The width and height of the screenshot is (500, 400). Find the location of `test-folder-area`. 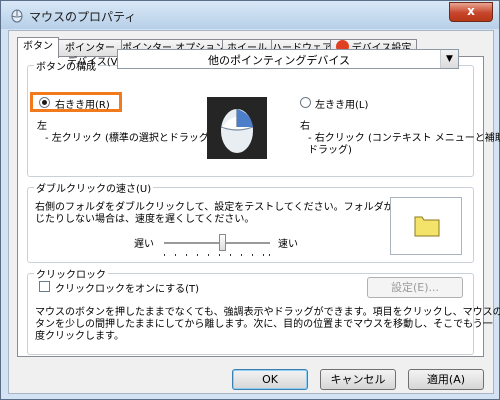

test-folder-area is located at coordinates (426, 226).